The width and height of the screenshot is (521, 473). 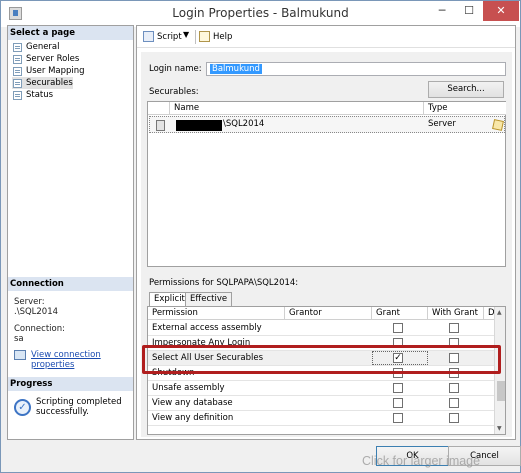 What do you see at coordinates (29, 302) in the screenshot?
I see `server-label: Server:` at bounding box center [29, 302].